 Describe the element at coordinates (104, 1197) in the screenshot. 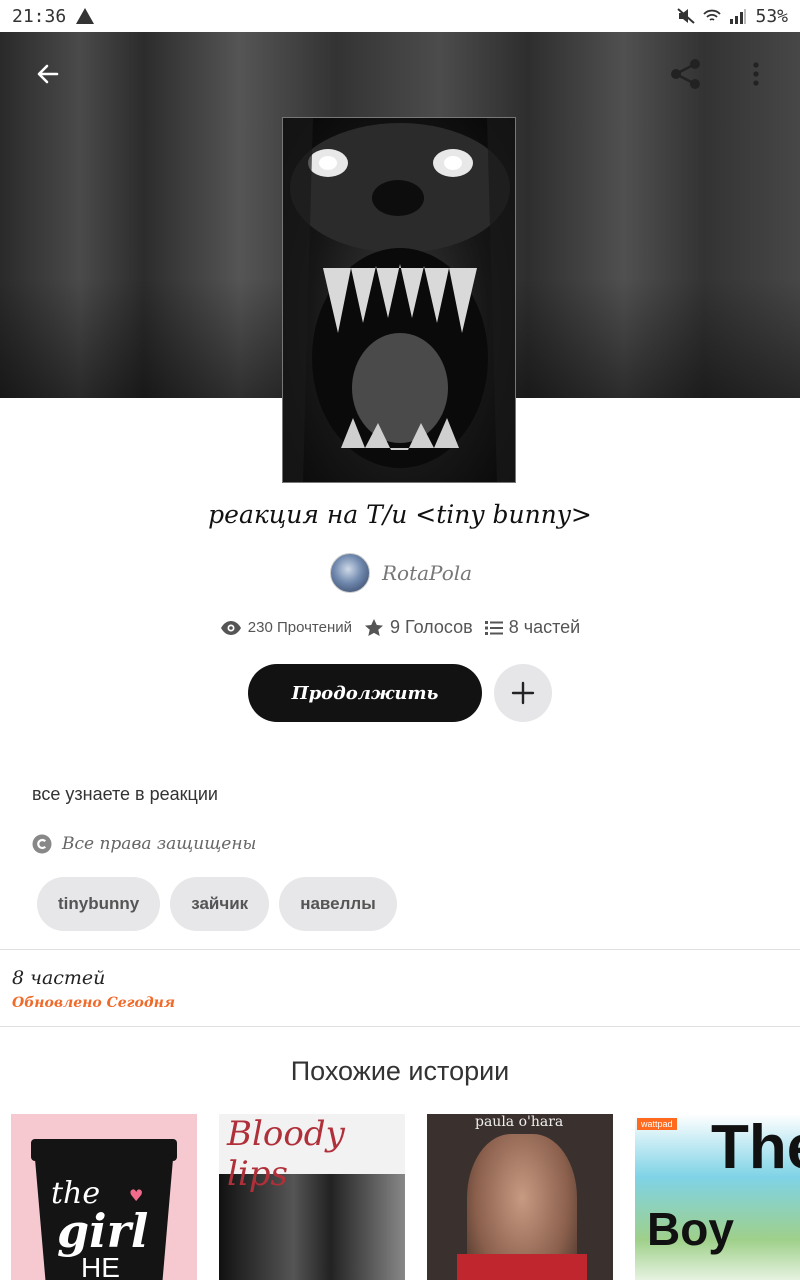

I see `similar-book-cover: the girl HE ♥` at that location.